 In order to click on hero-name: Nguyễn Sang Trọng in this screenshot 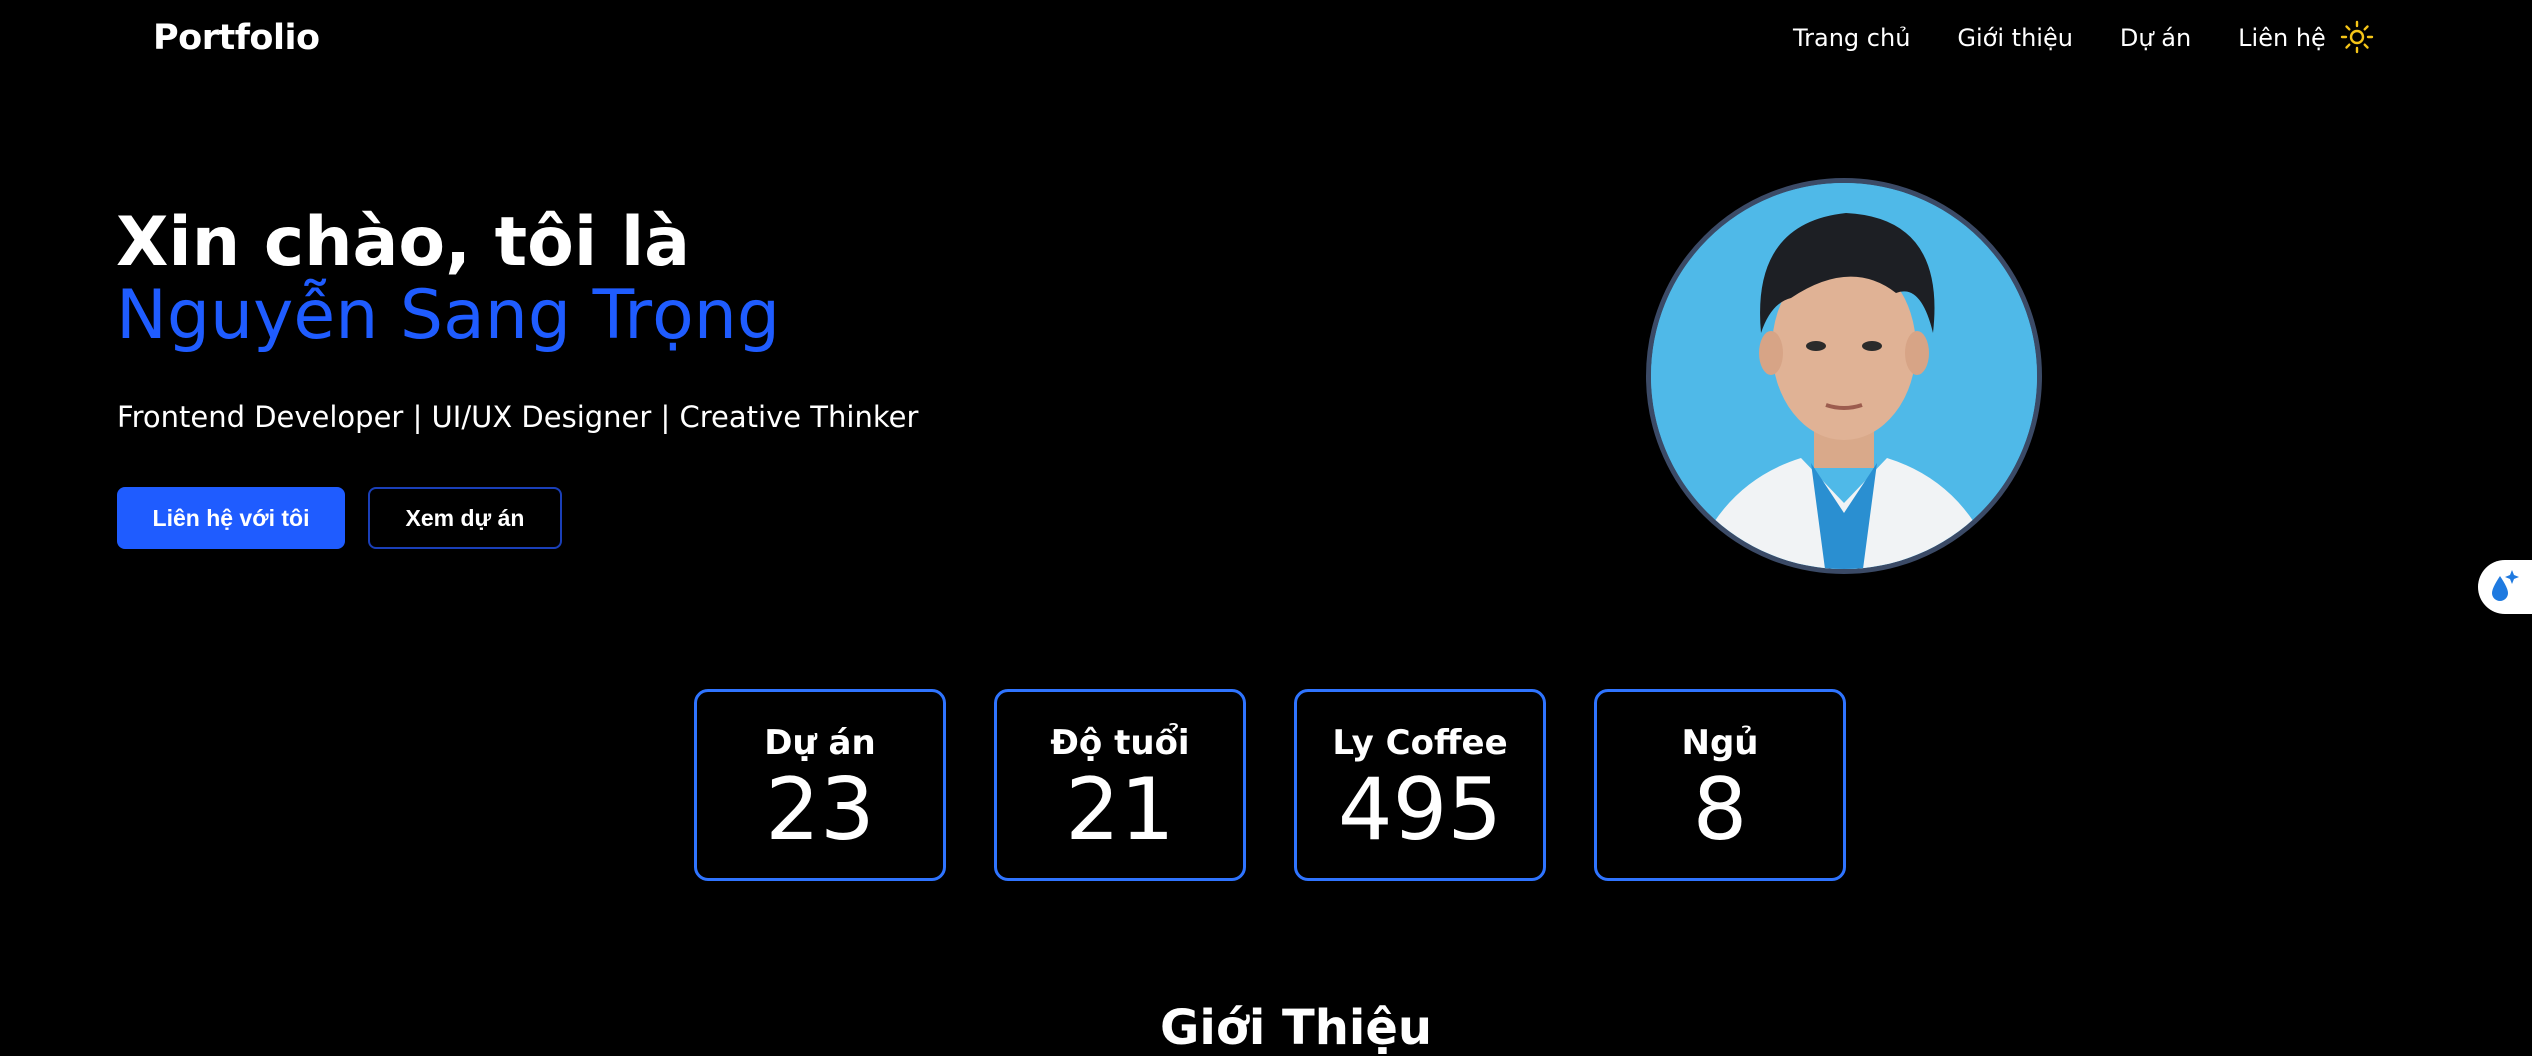, I will do `click(448, 315)`.